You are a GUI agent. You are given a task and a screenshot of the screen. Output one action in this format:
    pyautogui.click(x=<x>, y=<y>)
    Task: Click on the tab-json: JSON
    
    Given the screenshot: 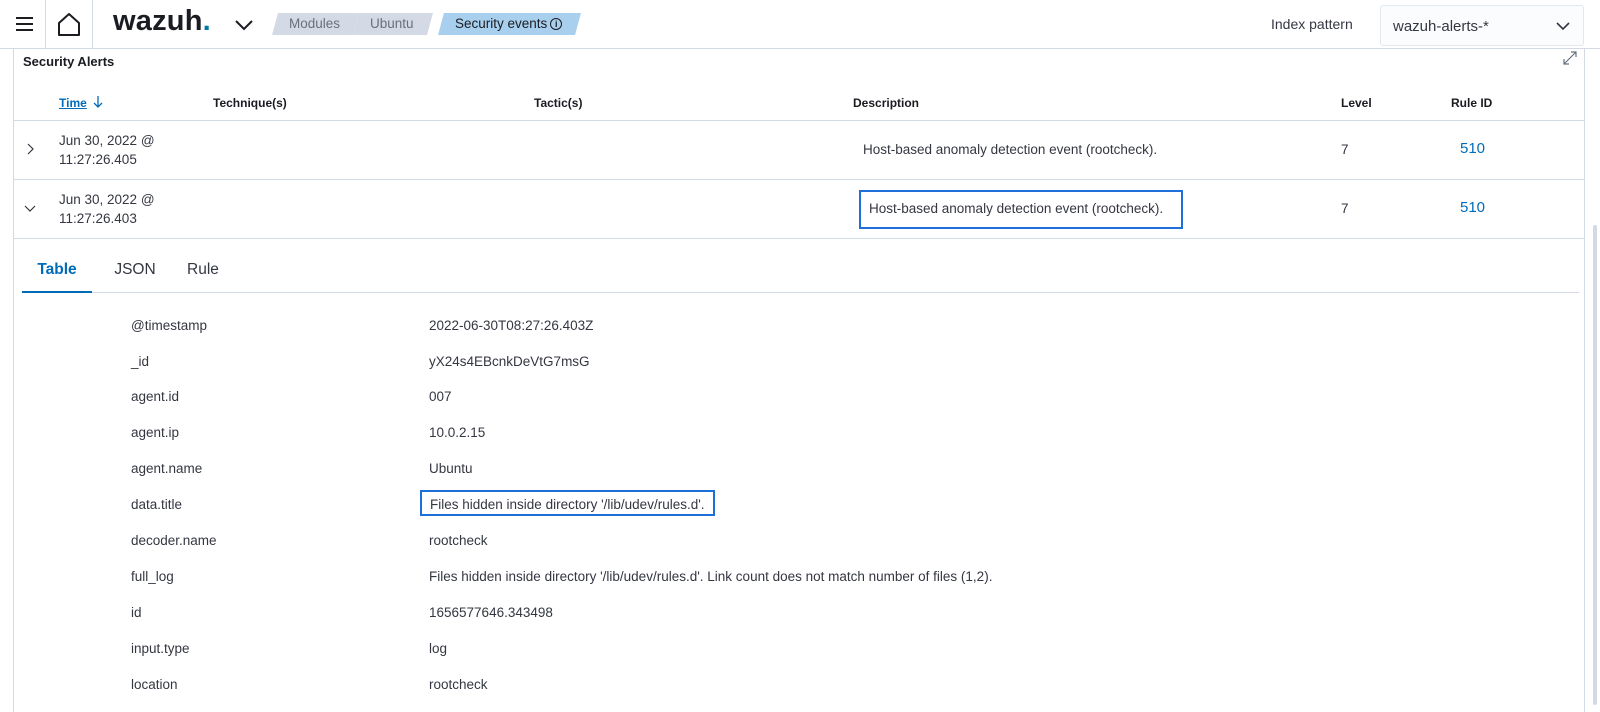 What is the action you would take?
    pyautogui.click(x=135, y=271)
    